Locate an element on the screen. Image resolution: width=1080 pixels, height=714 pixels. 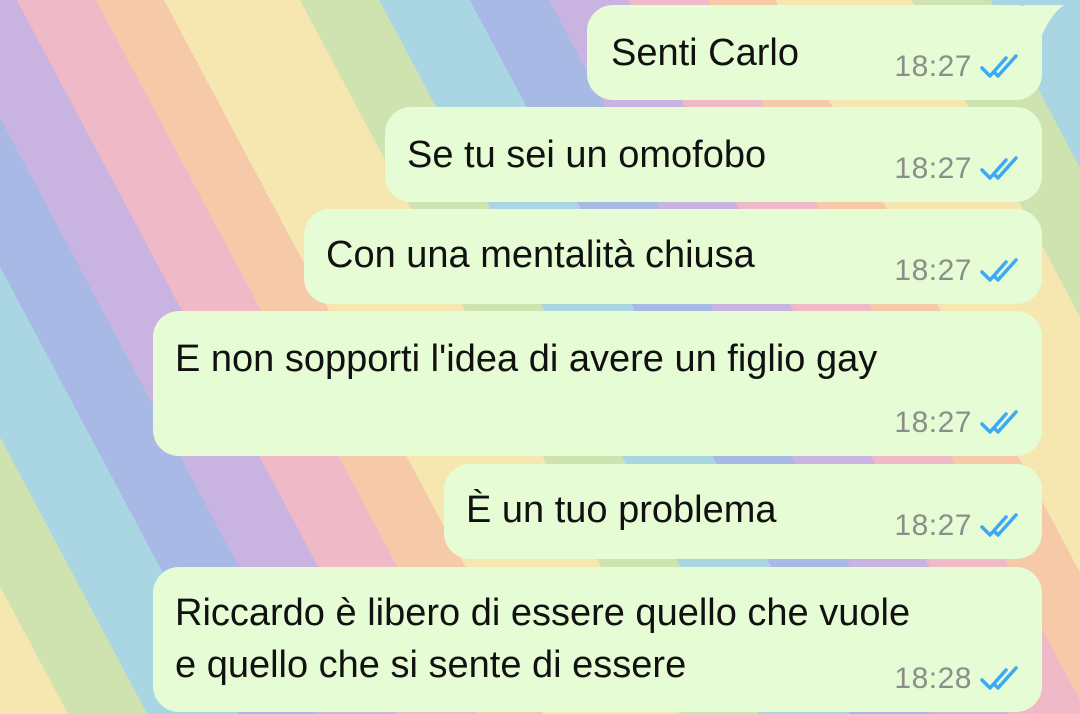
message-meta: 18:28 is located at coordinates (957, 679).